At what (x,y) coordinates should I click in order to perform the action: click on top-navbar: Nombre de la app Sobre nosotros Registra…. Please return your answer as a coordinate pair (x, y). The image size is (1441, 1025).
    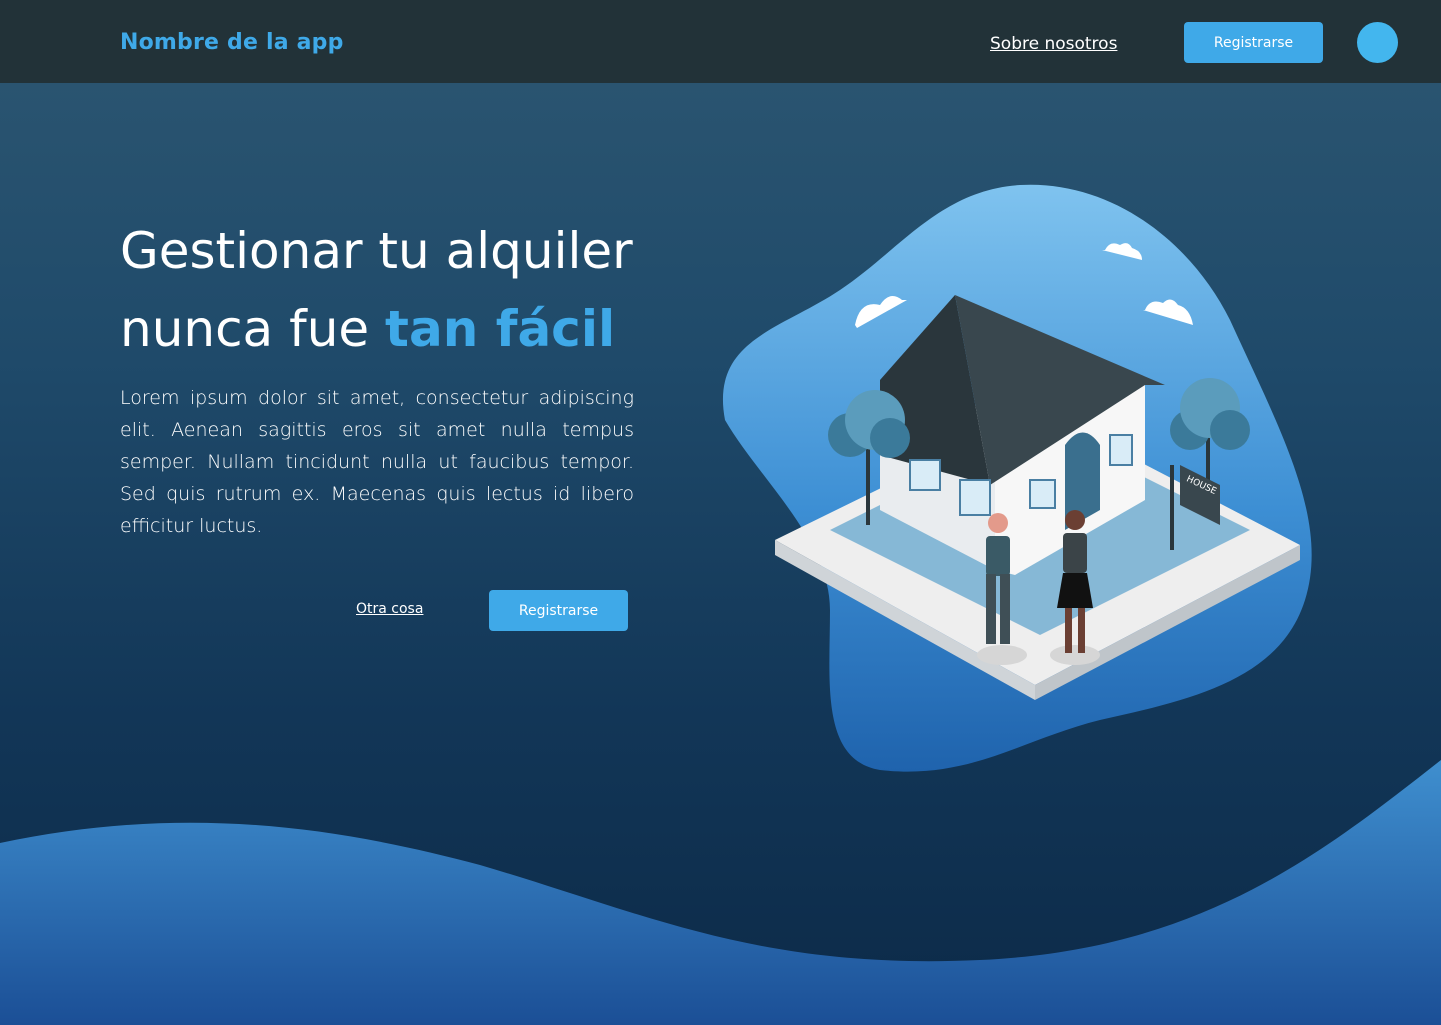
    Looking at the image, I should click on (720, 41).